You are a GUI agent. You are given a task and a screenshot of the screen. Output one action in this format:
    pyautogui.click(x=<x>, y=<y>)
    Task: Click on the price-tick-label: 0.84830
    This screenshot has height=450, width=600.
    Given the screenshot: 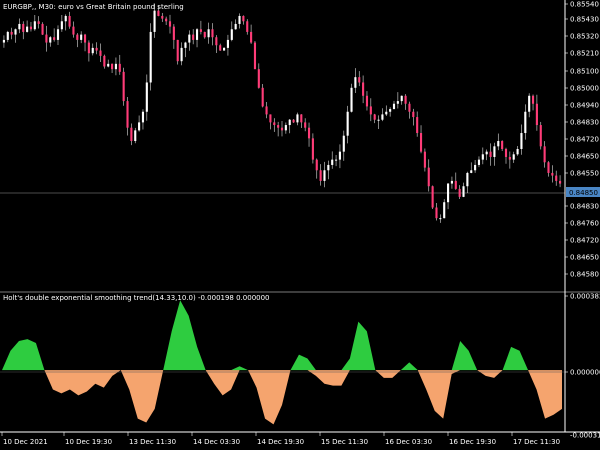 What is the action you would take?
    pyautogui.click(x=584, y=207)
    